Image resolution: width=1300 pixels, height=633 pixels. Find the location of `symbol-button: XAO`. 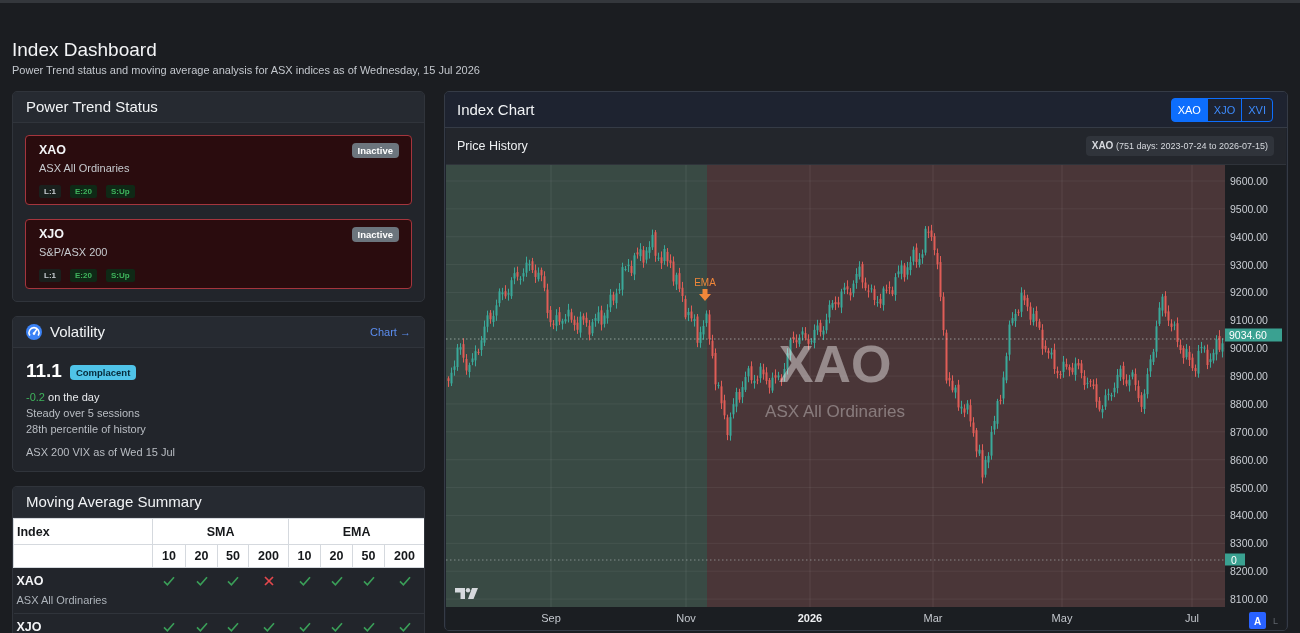

symbol-button: XAO is located at coordinates (1189, 109).